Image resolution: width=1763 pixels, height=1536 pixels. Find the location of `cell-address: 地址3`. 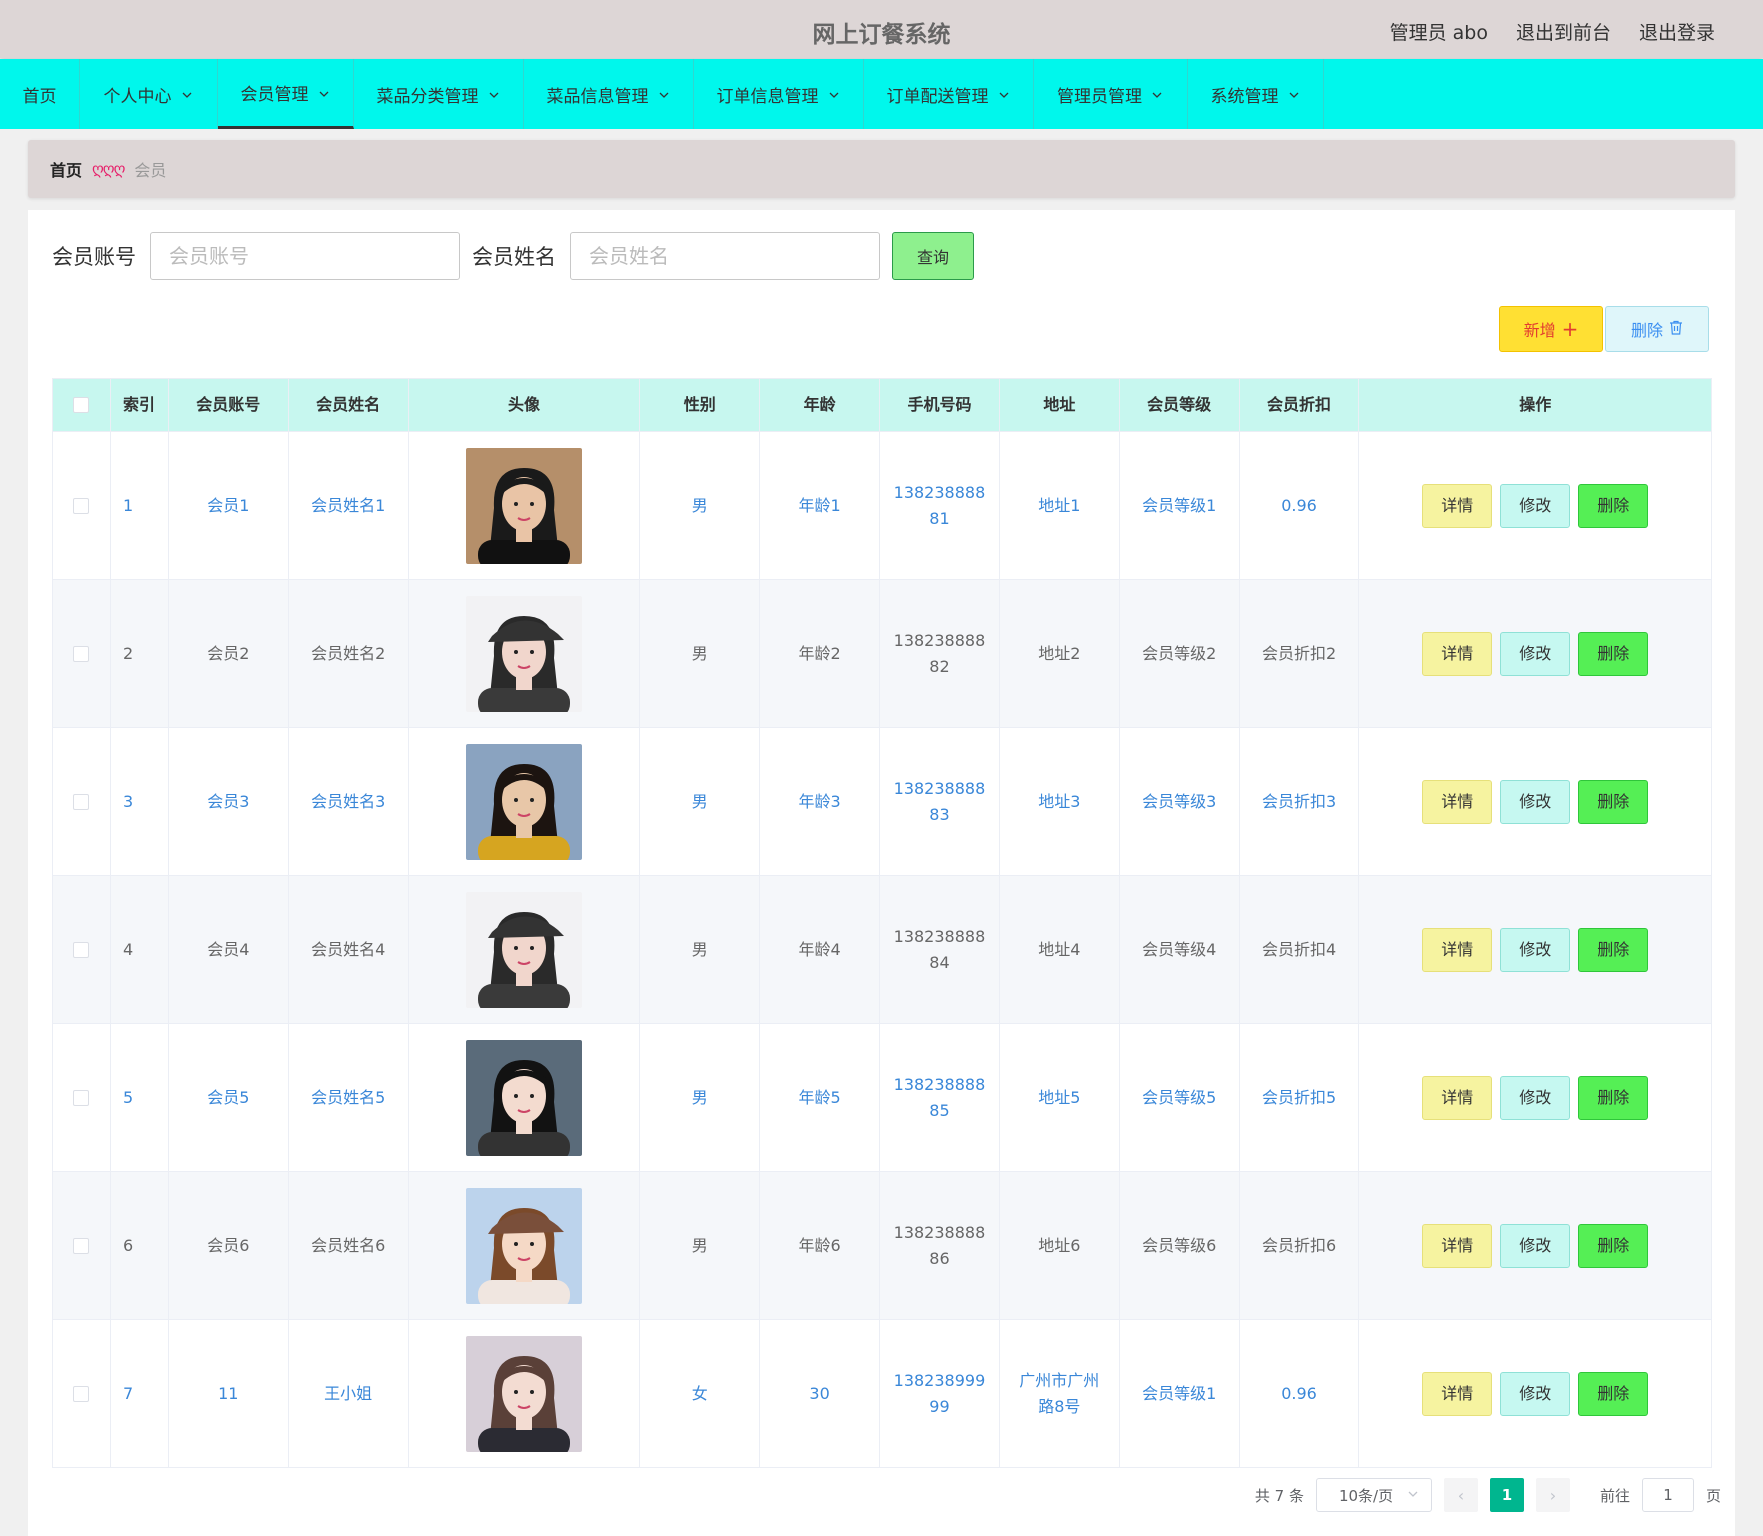

cell-address: 地址3 is located at coordinates (1060, 801).